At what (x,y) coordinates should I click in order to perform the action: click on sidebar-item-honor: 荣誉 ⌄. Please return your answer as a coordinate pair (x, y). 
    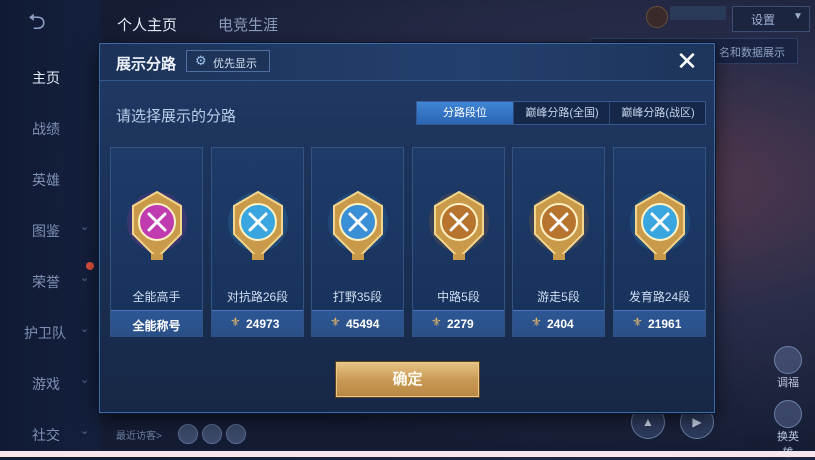
    Looking at the image, I should click on (50, 281).